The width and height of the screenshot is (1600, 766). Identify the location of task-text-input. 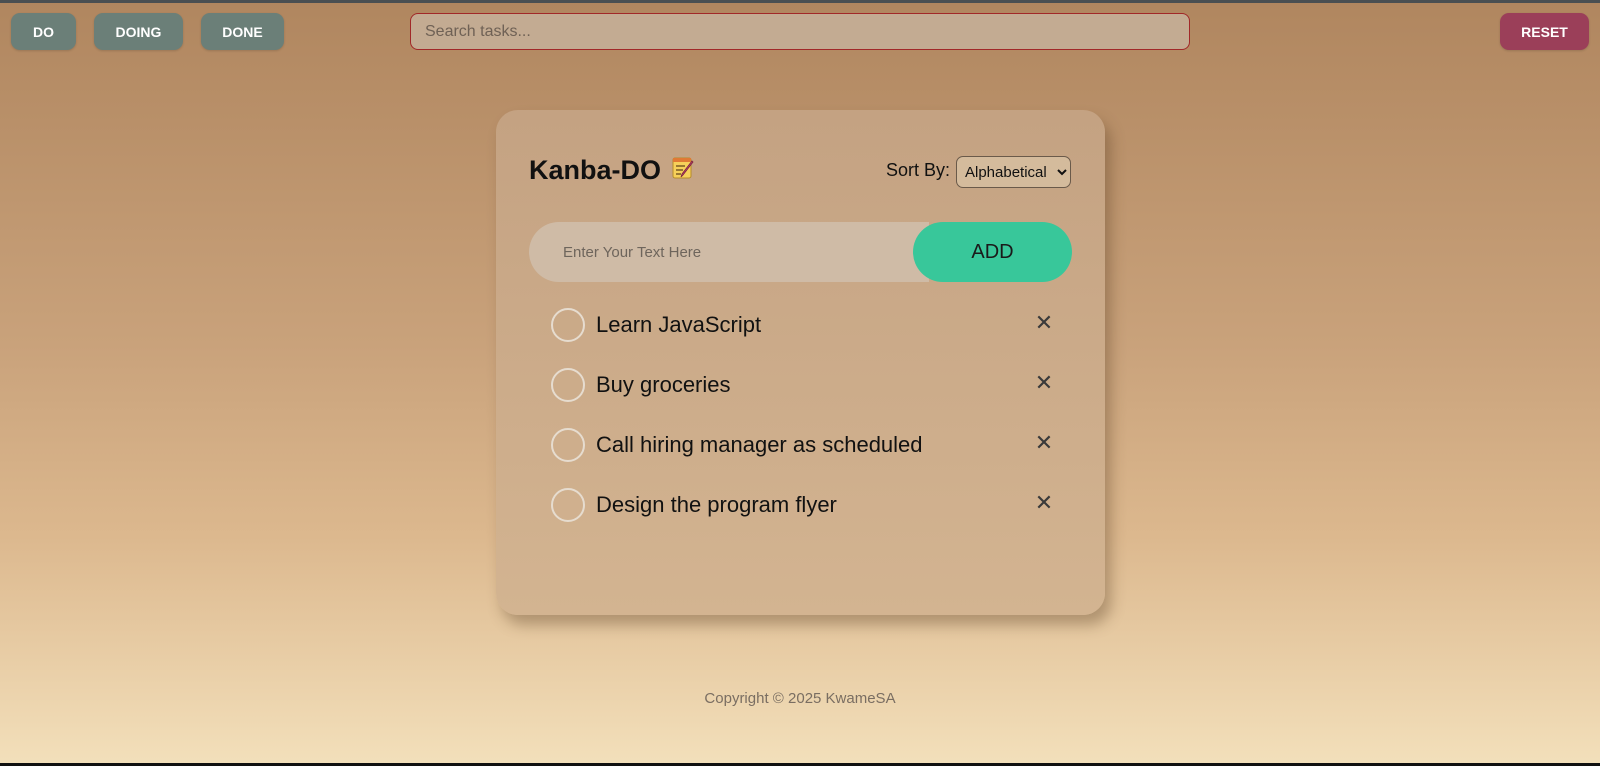
(729, 252).